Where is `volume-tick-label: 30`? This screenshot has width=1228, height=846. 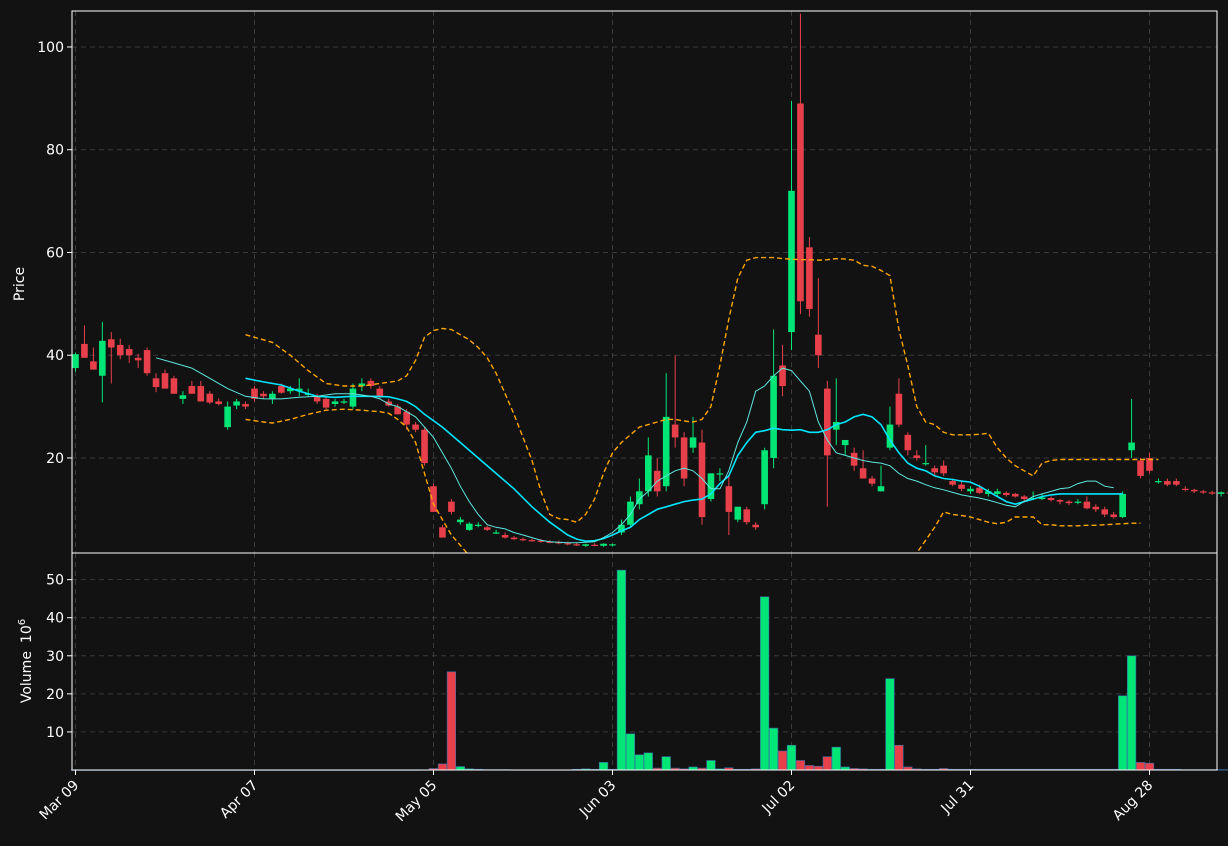 volume-tick-label: 30 is located at coordinates (55, 657).